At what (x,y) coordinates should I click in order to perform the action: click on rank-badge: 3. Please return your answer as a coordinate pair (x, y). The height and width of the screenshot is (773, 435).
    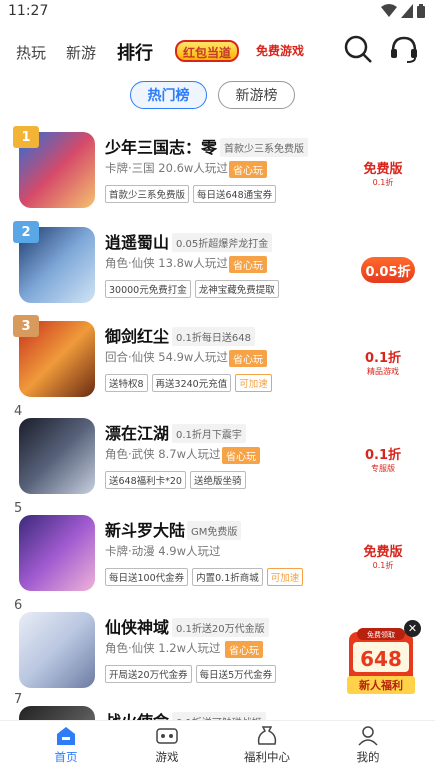
    Looking at the image, I should click on (26, 326).